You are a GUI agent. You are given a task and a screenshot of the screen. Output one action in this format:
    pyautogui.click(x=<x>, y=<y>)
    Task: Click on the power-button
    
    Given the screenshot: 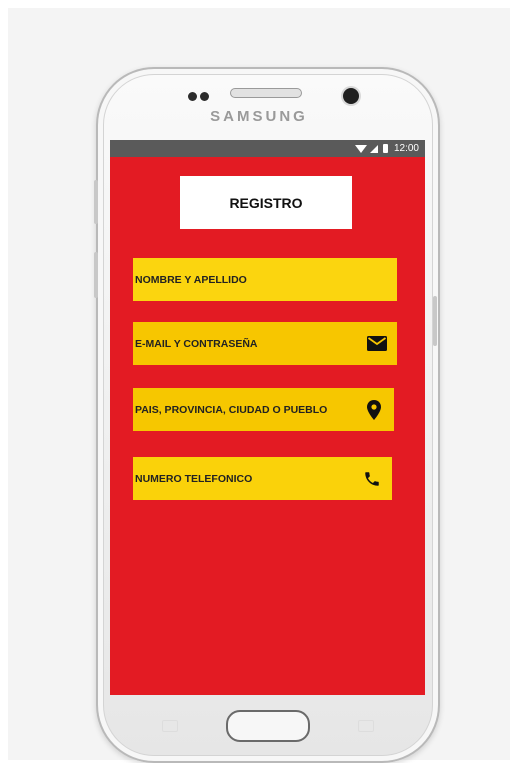 What is the action you would take?
    pyautogui.click(x=435, y=321)
    